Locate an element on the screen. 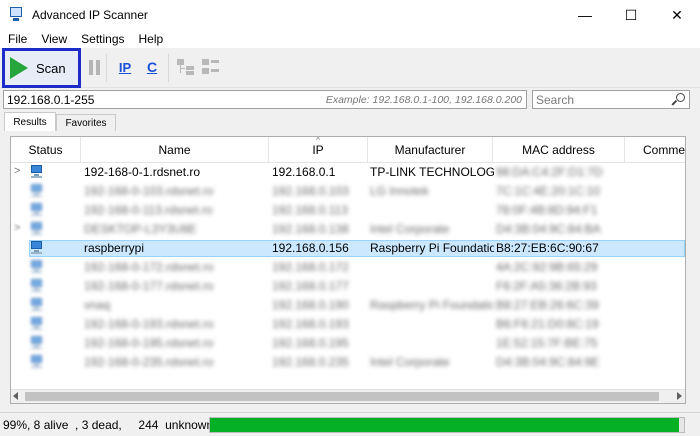  search-icon is located at coordinates (678, 99).